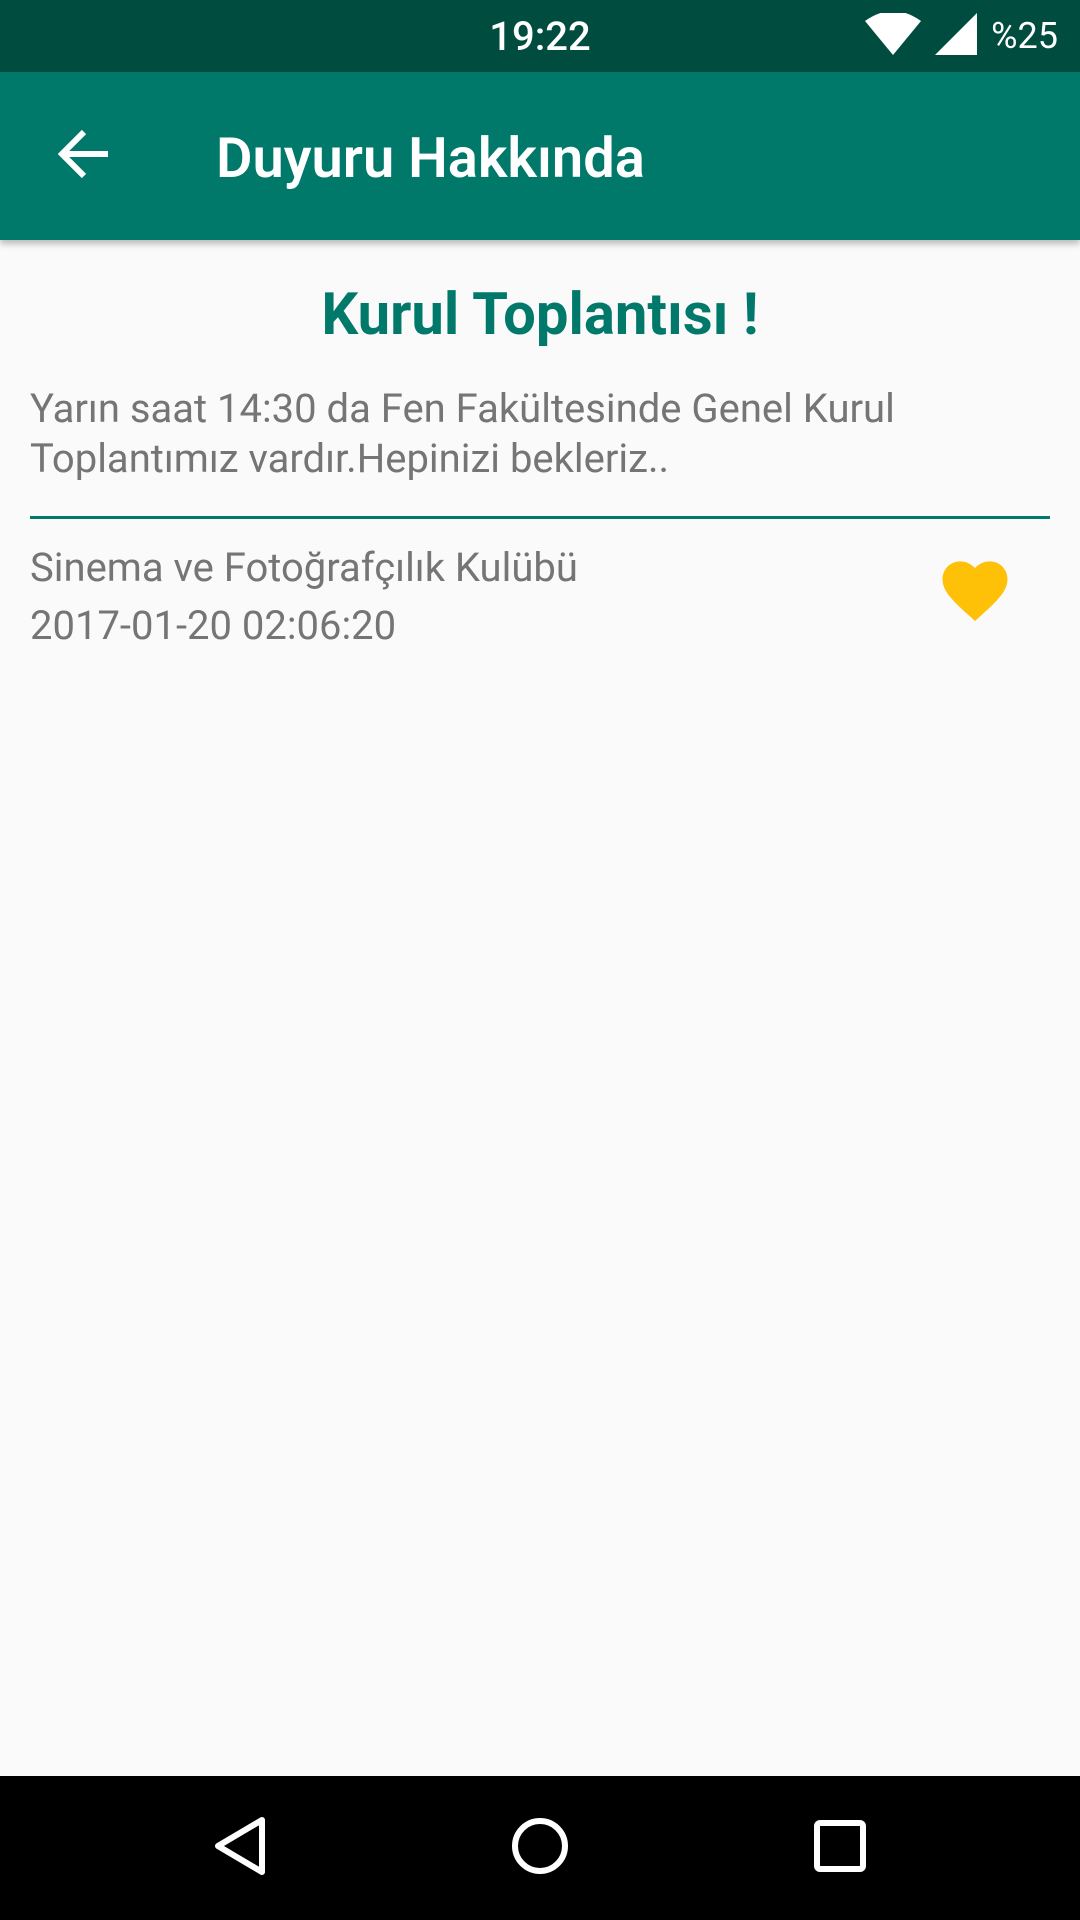  I want to click on back-button, so click(84, 156).